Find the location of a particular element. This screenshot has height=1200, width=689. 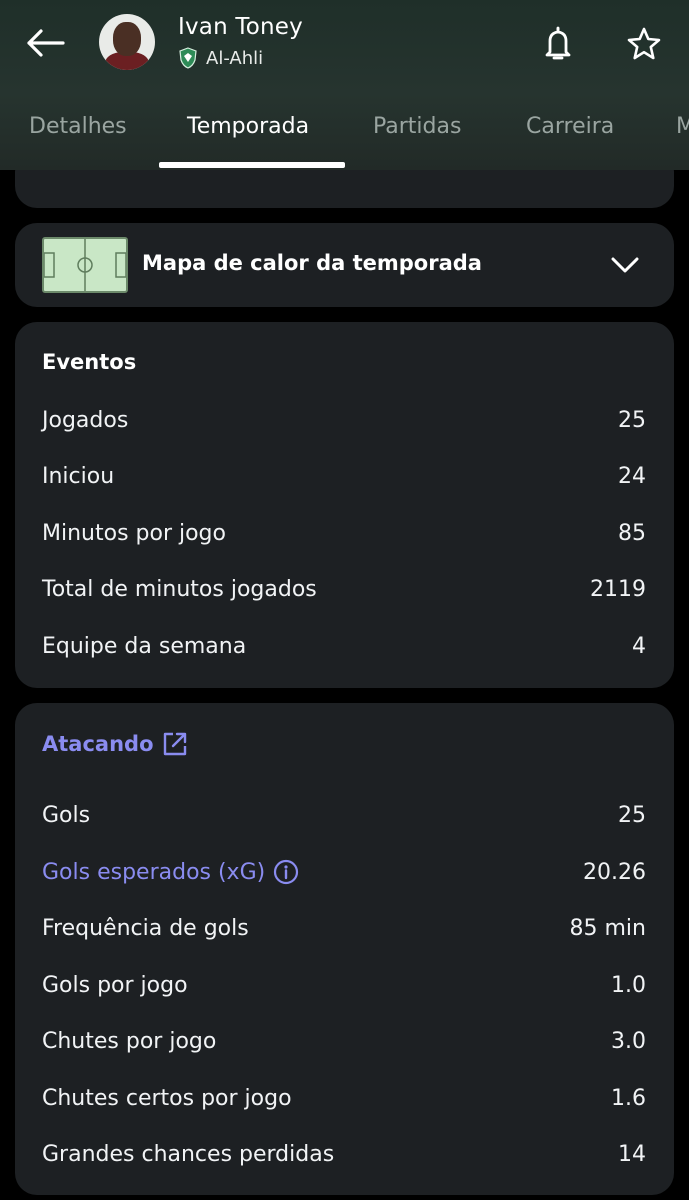

events-title: Eventos is located at coordinates (89, 362).